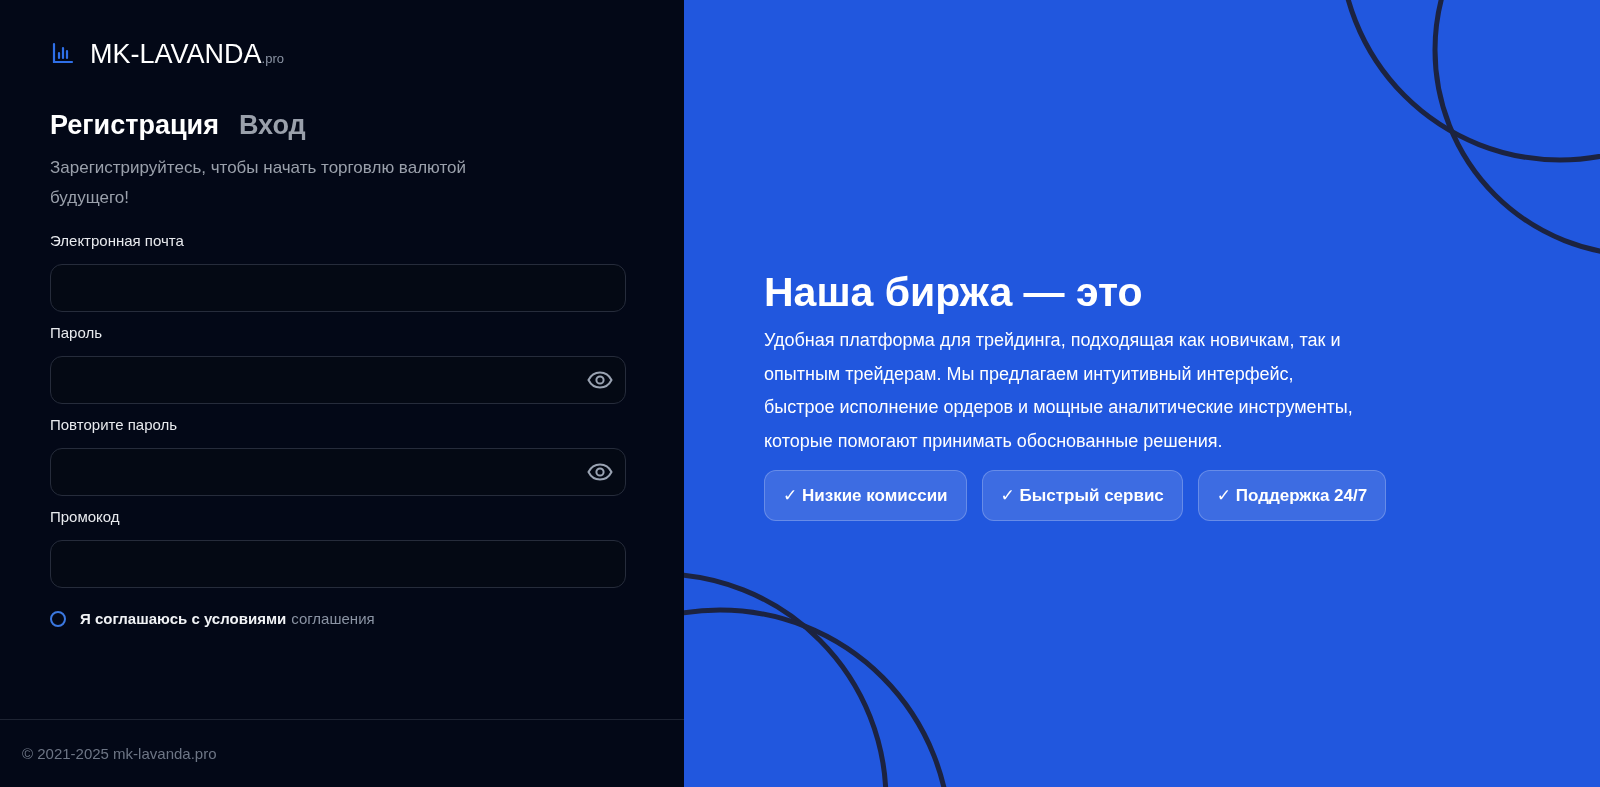 This screenshot has height=787, width=1600. I want to click on field-label: Повторите пароль, so click(114, 425).